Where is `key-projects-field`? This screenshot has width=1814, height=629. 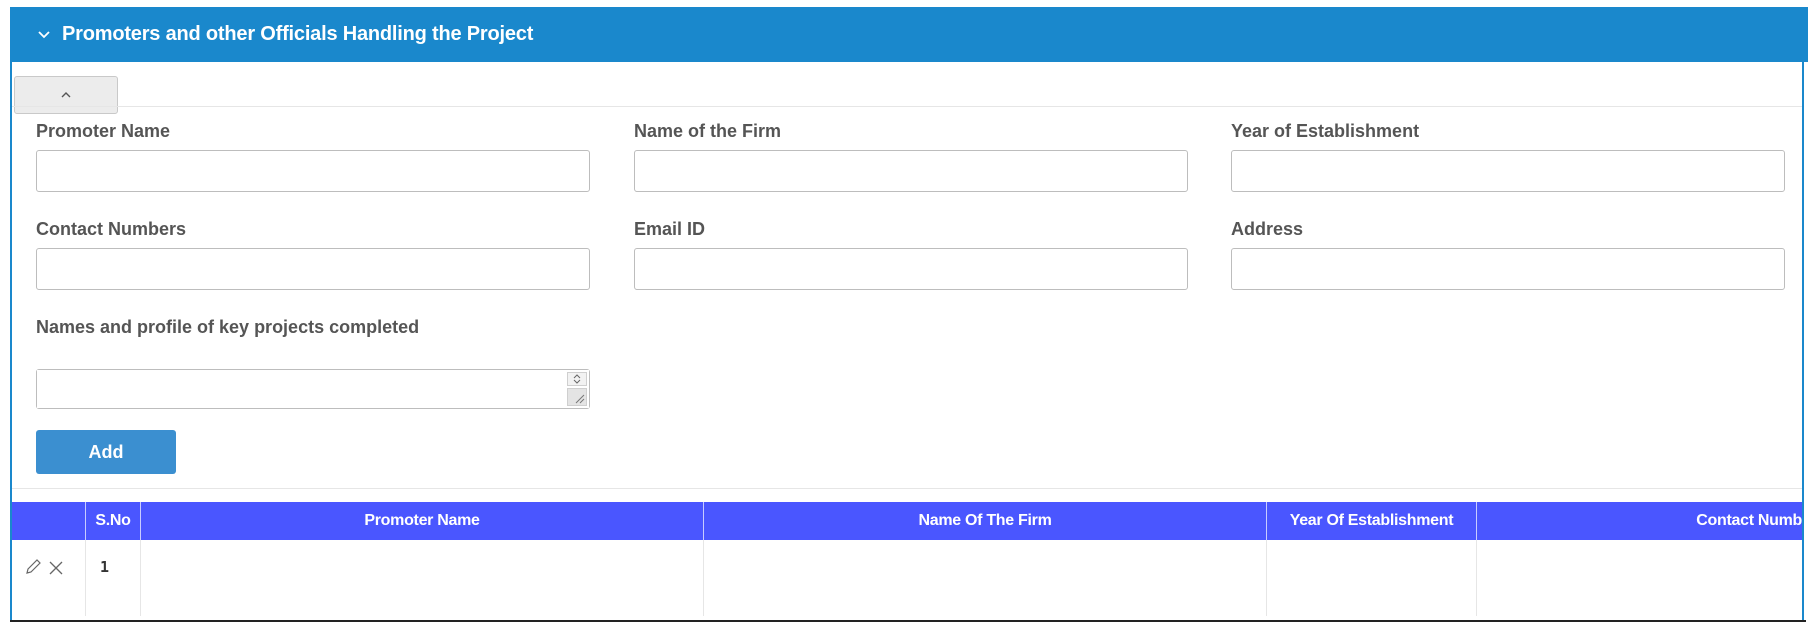 key-projects-field is located at coordinates (313, 389).